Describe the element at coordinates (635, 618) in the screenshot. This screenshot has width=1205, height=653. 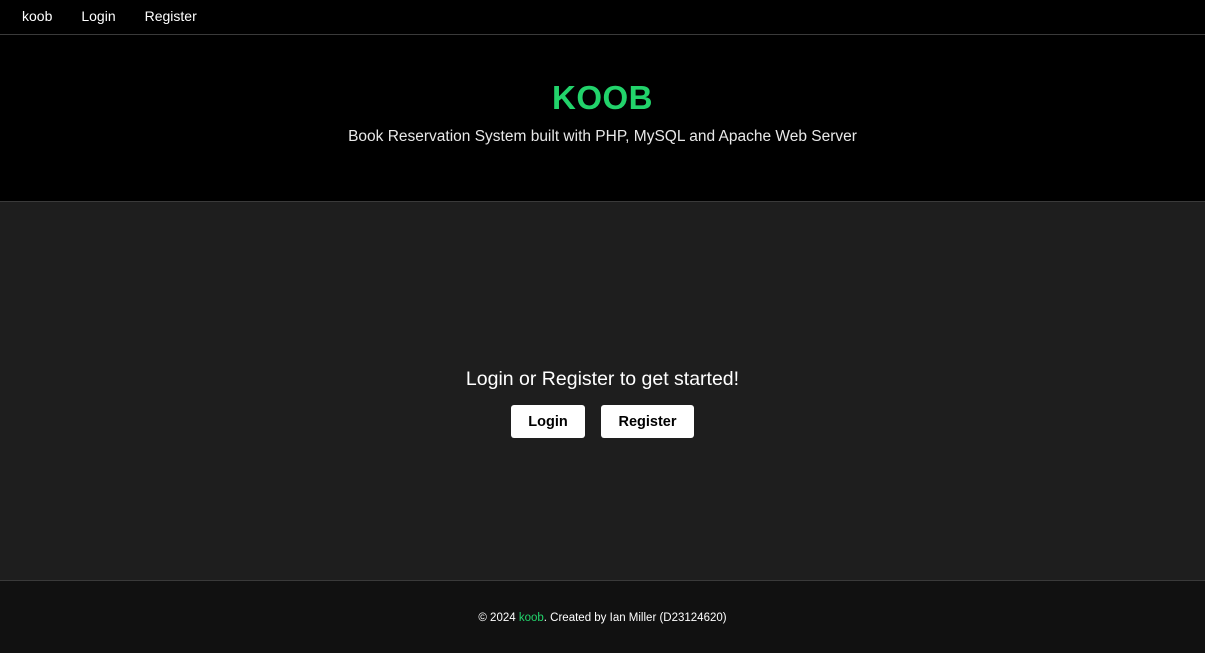
I see `footer-credit: . Created by Ian Miller (D23124620)` at that location.